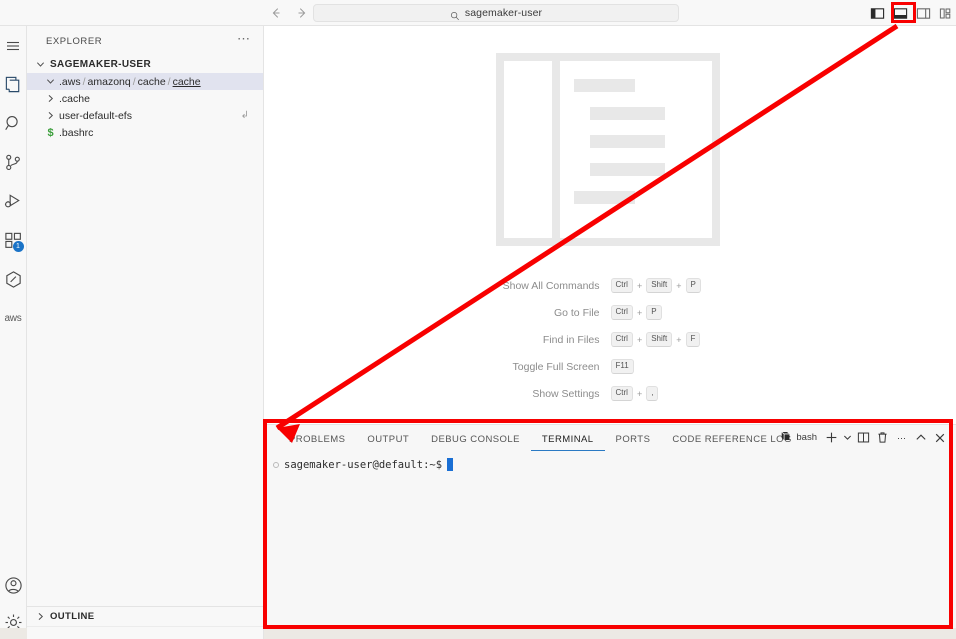 Image resolution: width=956 pixels, height=639 pixels. I want to click on panel-more-actions-button: ⋯, so click(901, 437).